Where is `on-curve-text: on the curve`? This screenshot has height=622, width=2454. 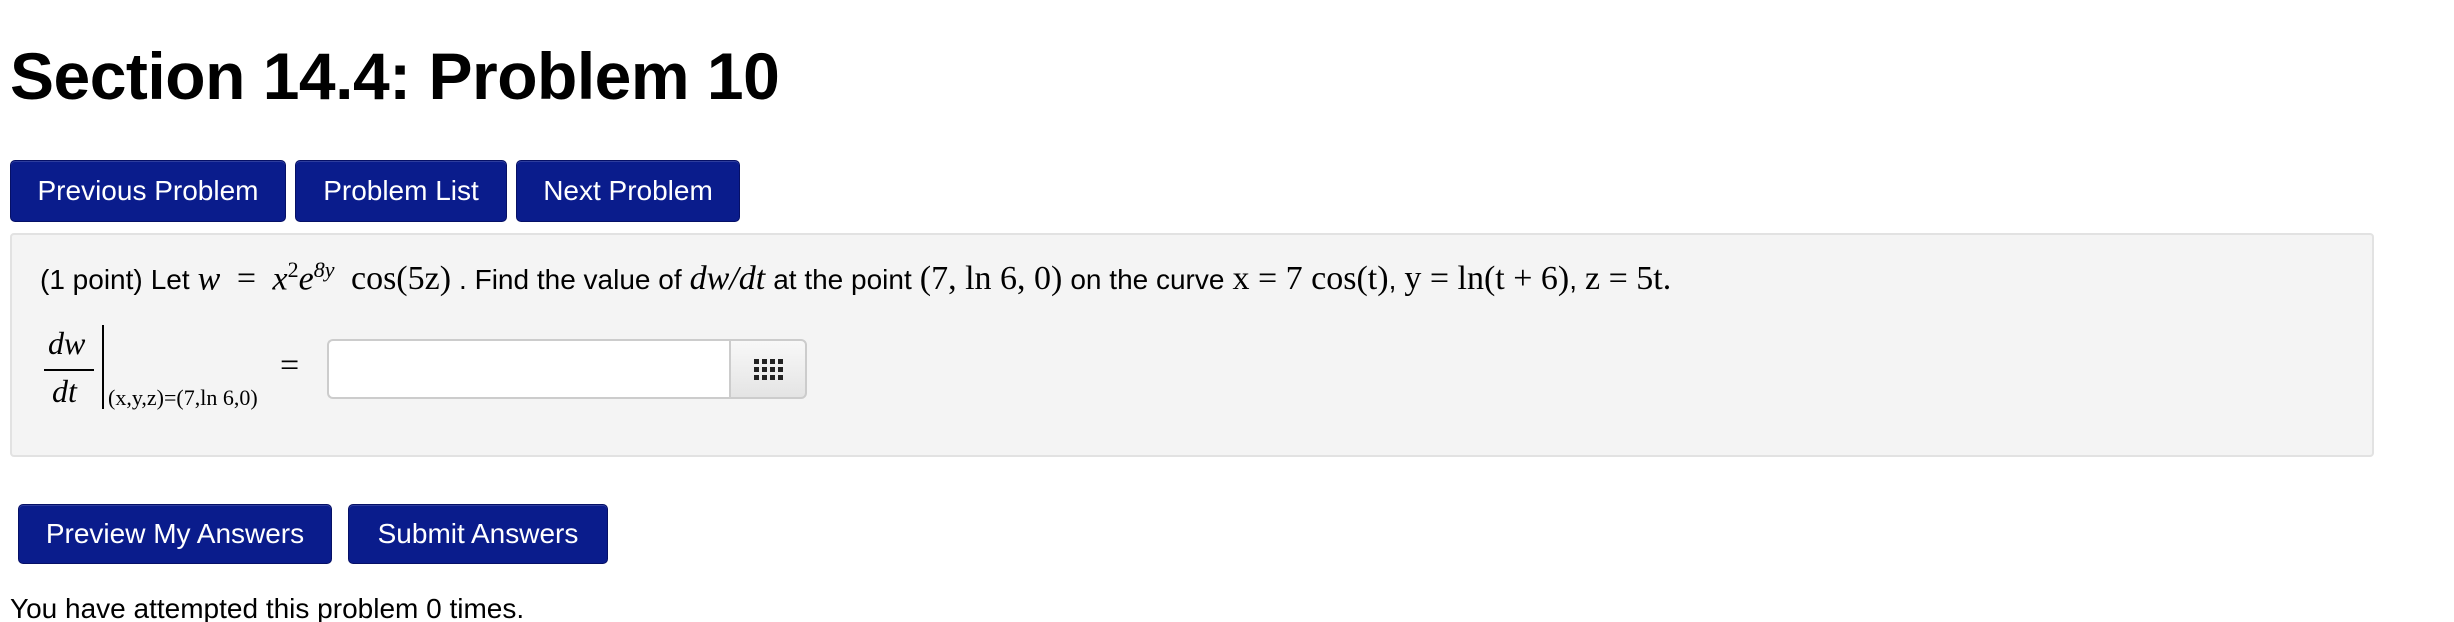 on-curve-text: on the curve is located at coordinates (1147, 280).